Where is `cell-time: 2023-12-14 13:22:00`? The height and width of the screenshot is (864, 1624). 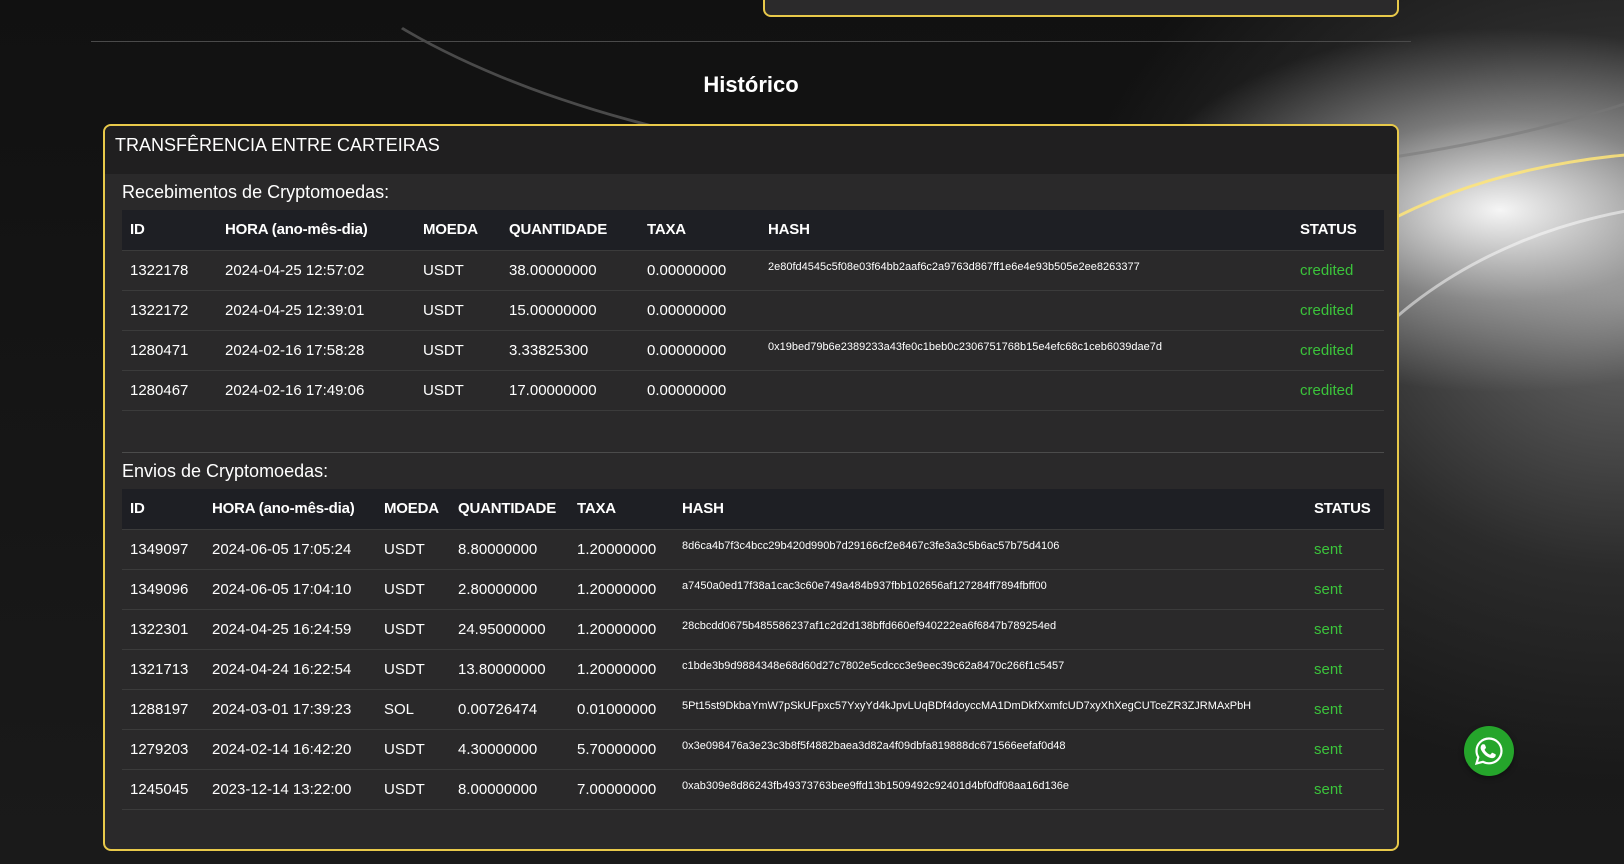
cell-time: 2023-12-14 13:22:00 is located at coordinates (290, 789).